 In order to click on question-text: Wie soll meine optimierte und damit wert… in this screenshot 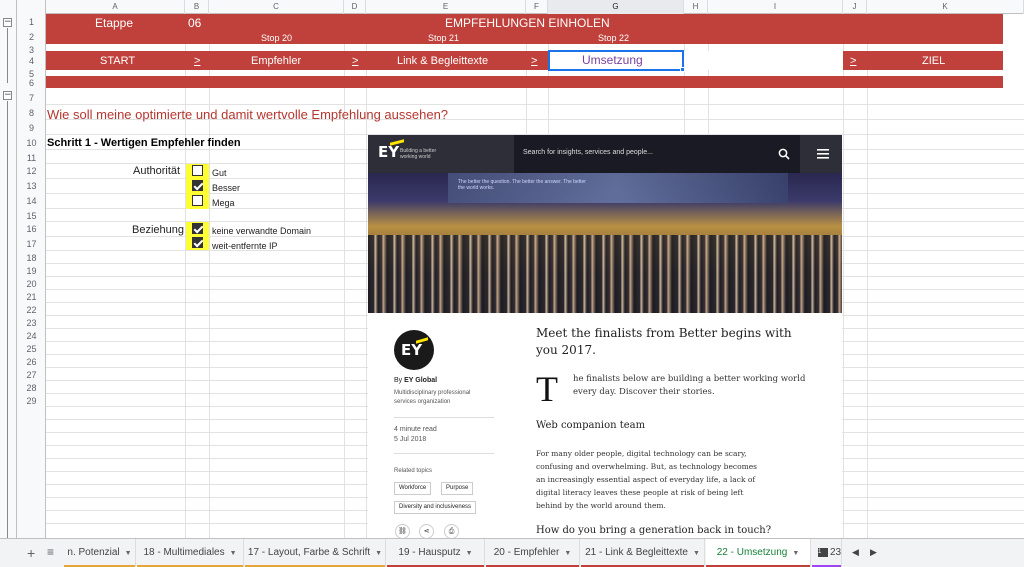, I will do `click(247, 114)`.